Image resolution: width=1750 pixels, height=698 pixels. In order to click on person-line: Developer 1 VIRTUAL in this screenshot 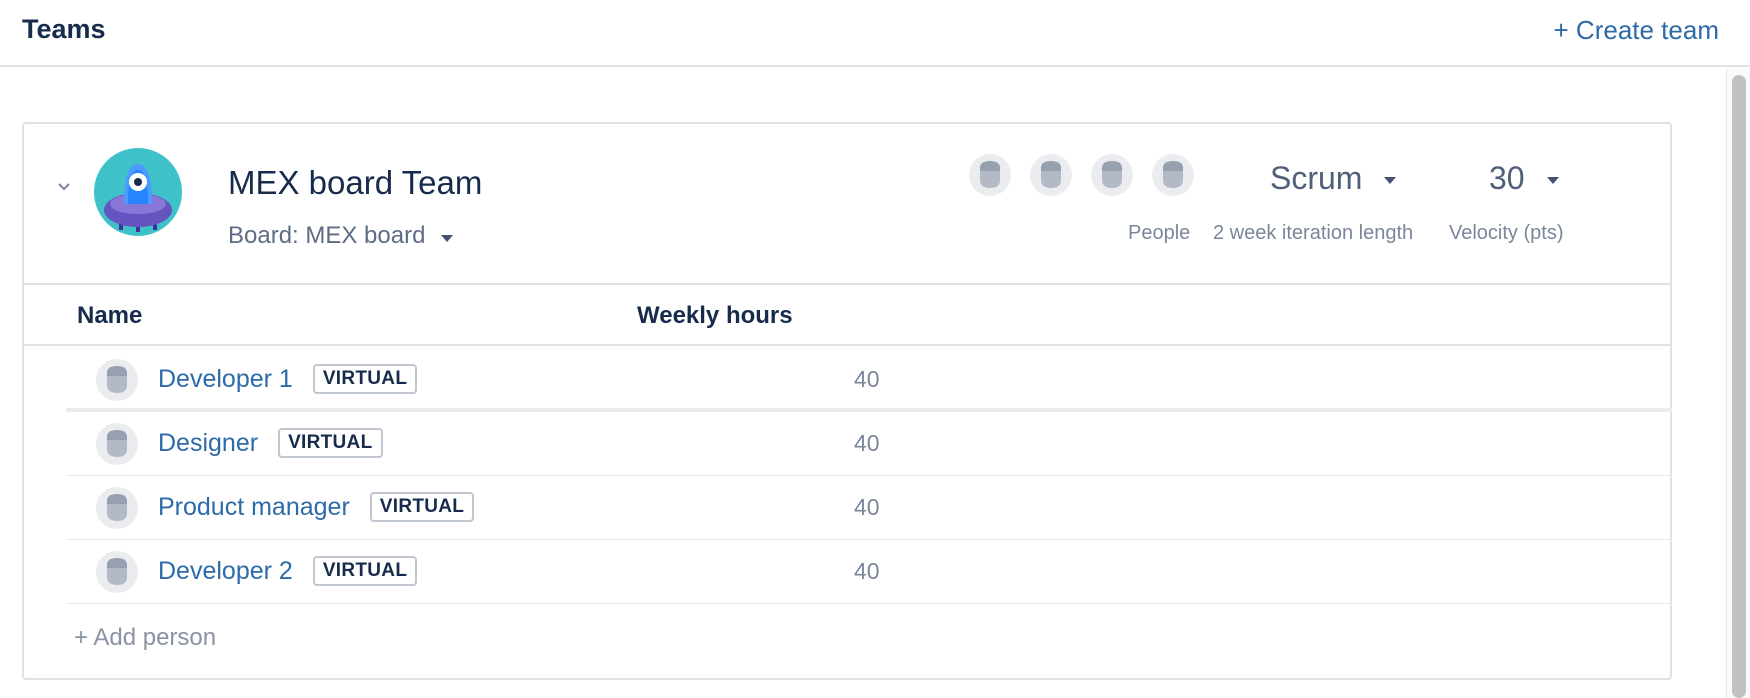, I will do `click(288, 379)`.